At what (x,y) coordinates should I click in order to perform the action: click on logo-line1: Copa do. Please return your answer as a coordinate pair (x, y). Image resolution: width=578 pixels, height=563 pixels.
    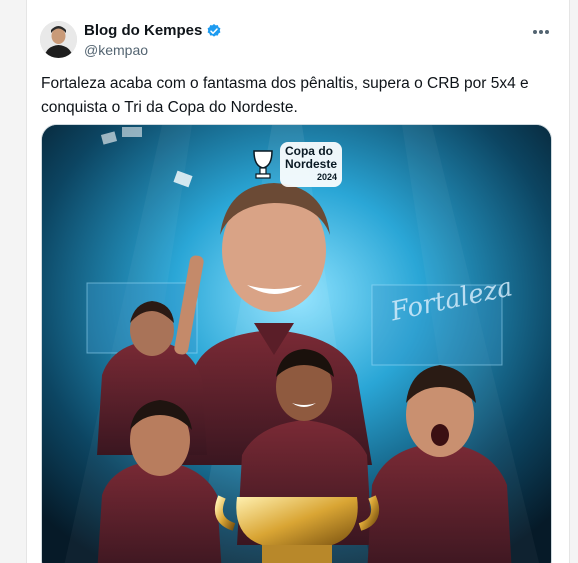
    Looking at the image, I should click on (308, 150).